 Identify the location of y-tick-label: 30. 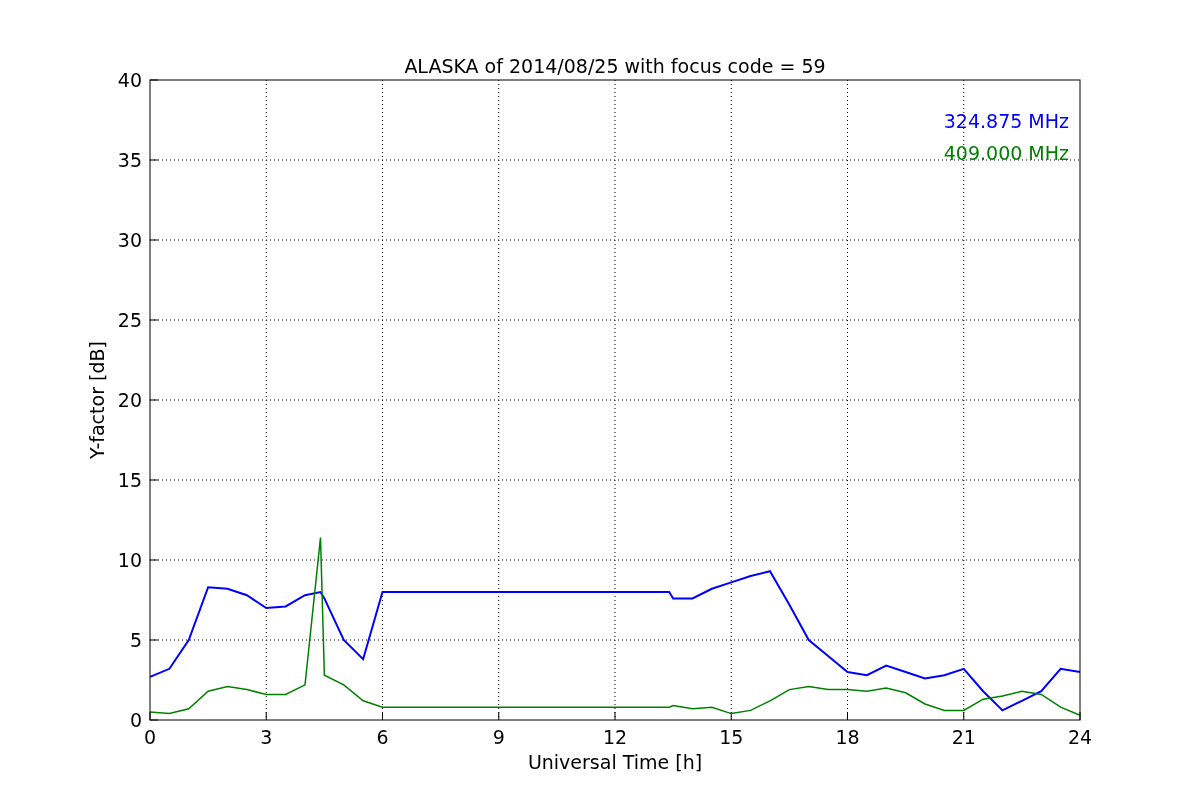
(129, 240).